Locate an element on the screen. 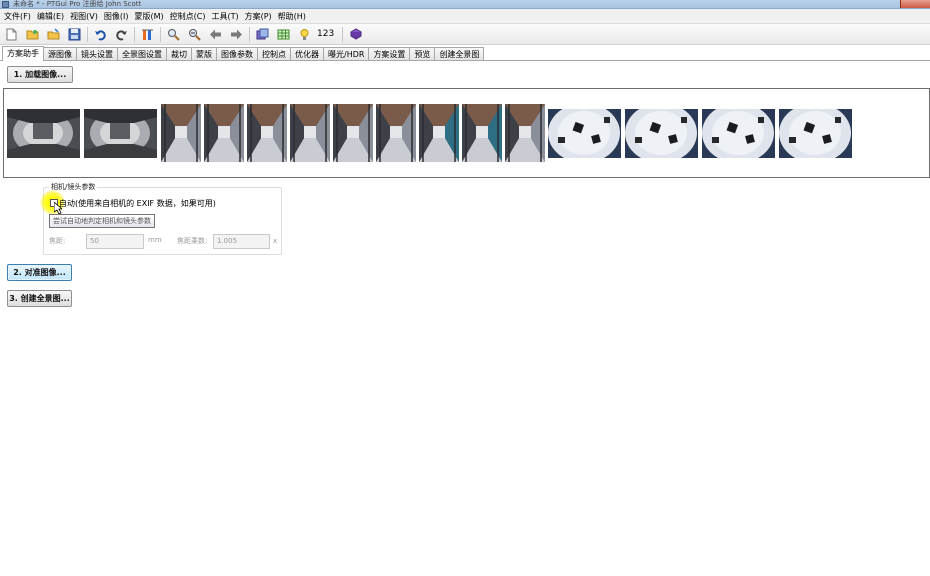 The width and height of the screenshot is (930, 576). tab-create-panorama: 创建全景图 is located at coordinates (459, 54).